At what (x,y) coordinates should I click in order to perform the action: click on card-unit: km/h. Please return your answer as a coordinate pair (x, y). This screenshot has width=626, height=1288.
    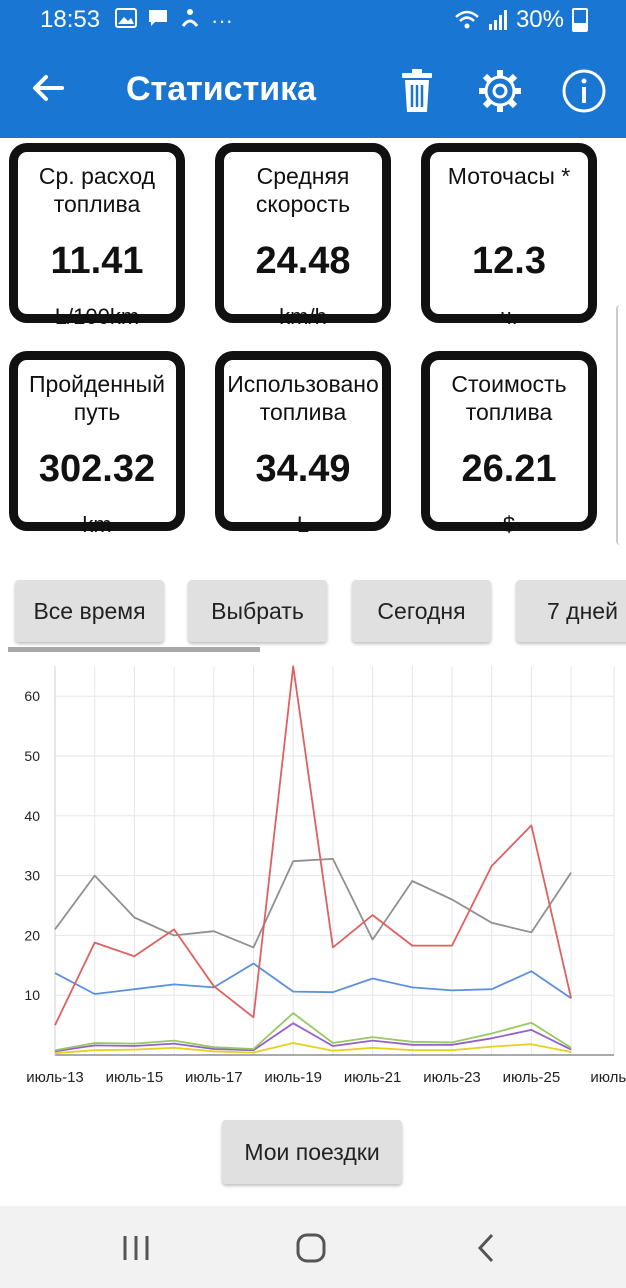
    Looking at the image, I should click on (303, 316).